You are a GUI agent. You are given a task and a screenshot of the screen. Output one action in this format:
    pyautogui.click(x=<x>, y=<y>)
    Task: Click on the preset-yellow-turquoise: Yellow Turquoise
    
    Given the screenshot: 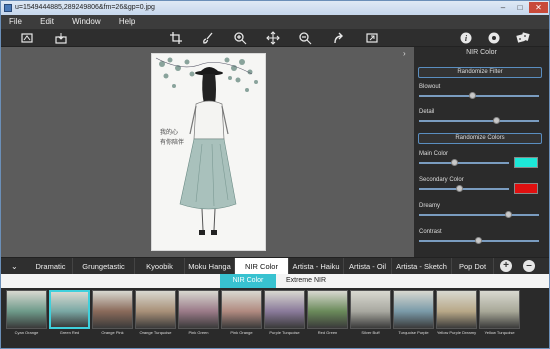 What is the action you would take?
    pyautogui.click(x=499, y=312)
    